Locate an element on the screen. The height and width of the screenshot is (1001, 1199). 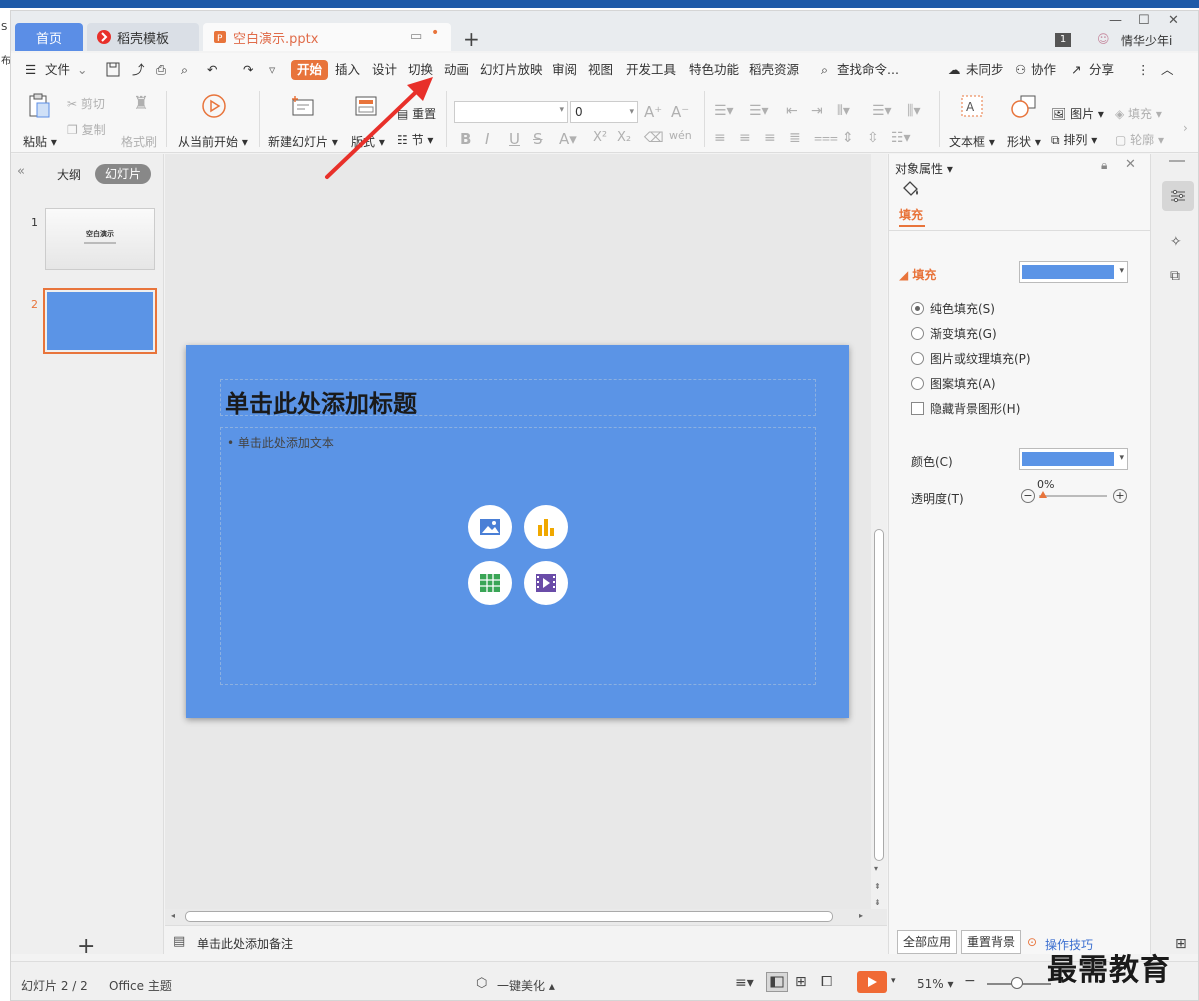
textbox-button: 文本框 ▾ is located at coordinates (972, 141).